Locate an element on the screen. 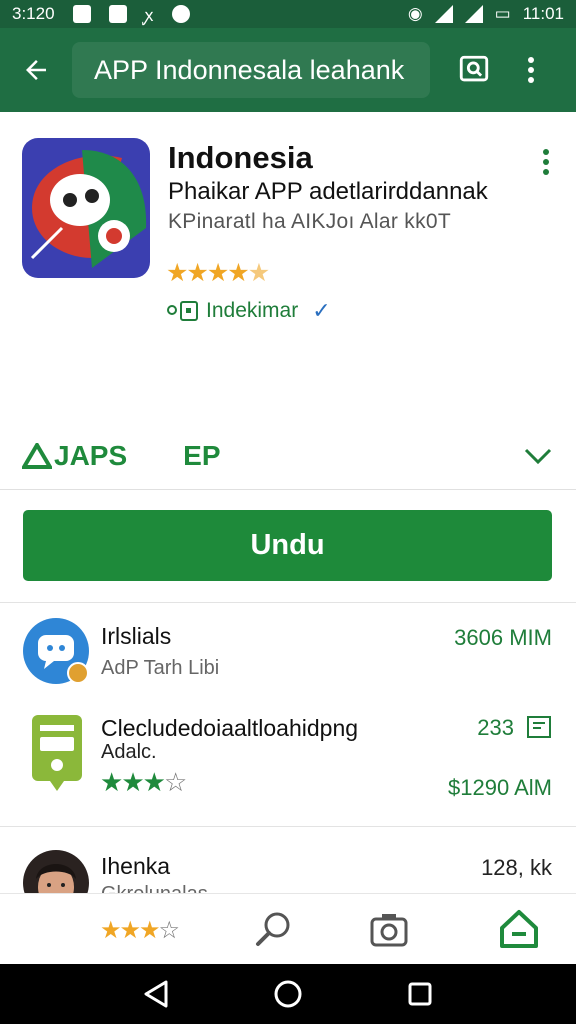 This screenshot has width=576, height=1024. app-more-button is located at coordinates (546, 162).